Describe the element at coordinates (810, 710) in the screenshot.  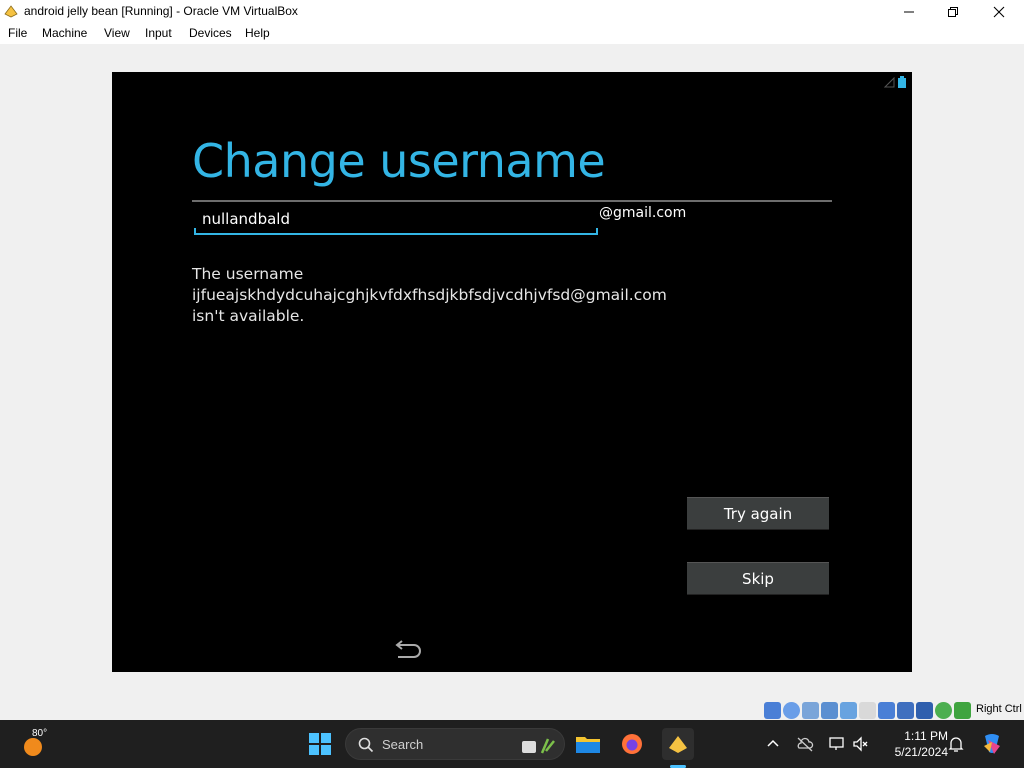
I see `audio-icon` at that location.